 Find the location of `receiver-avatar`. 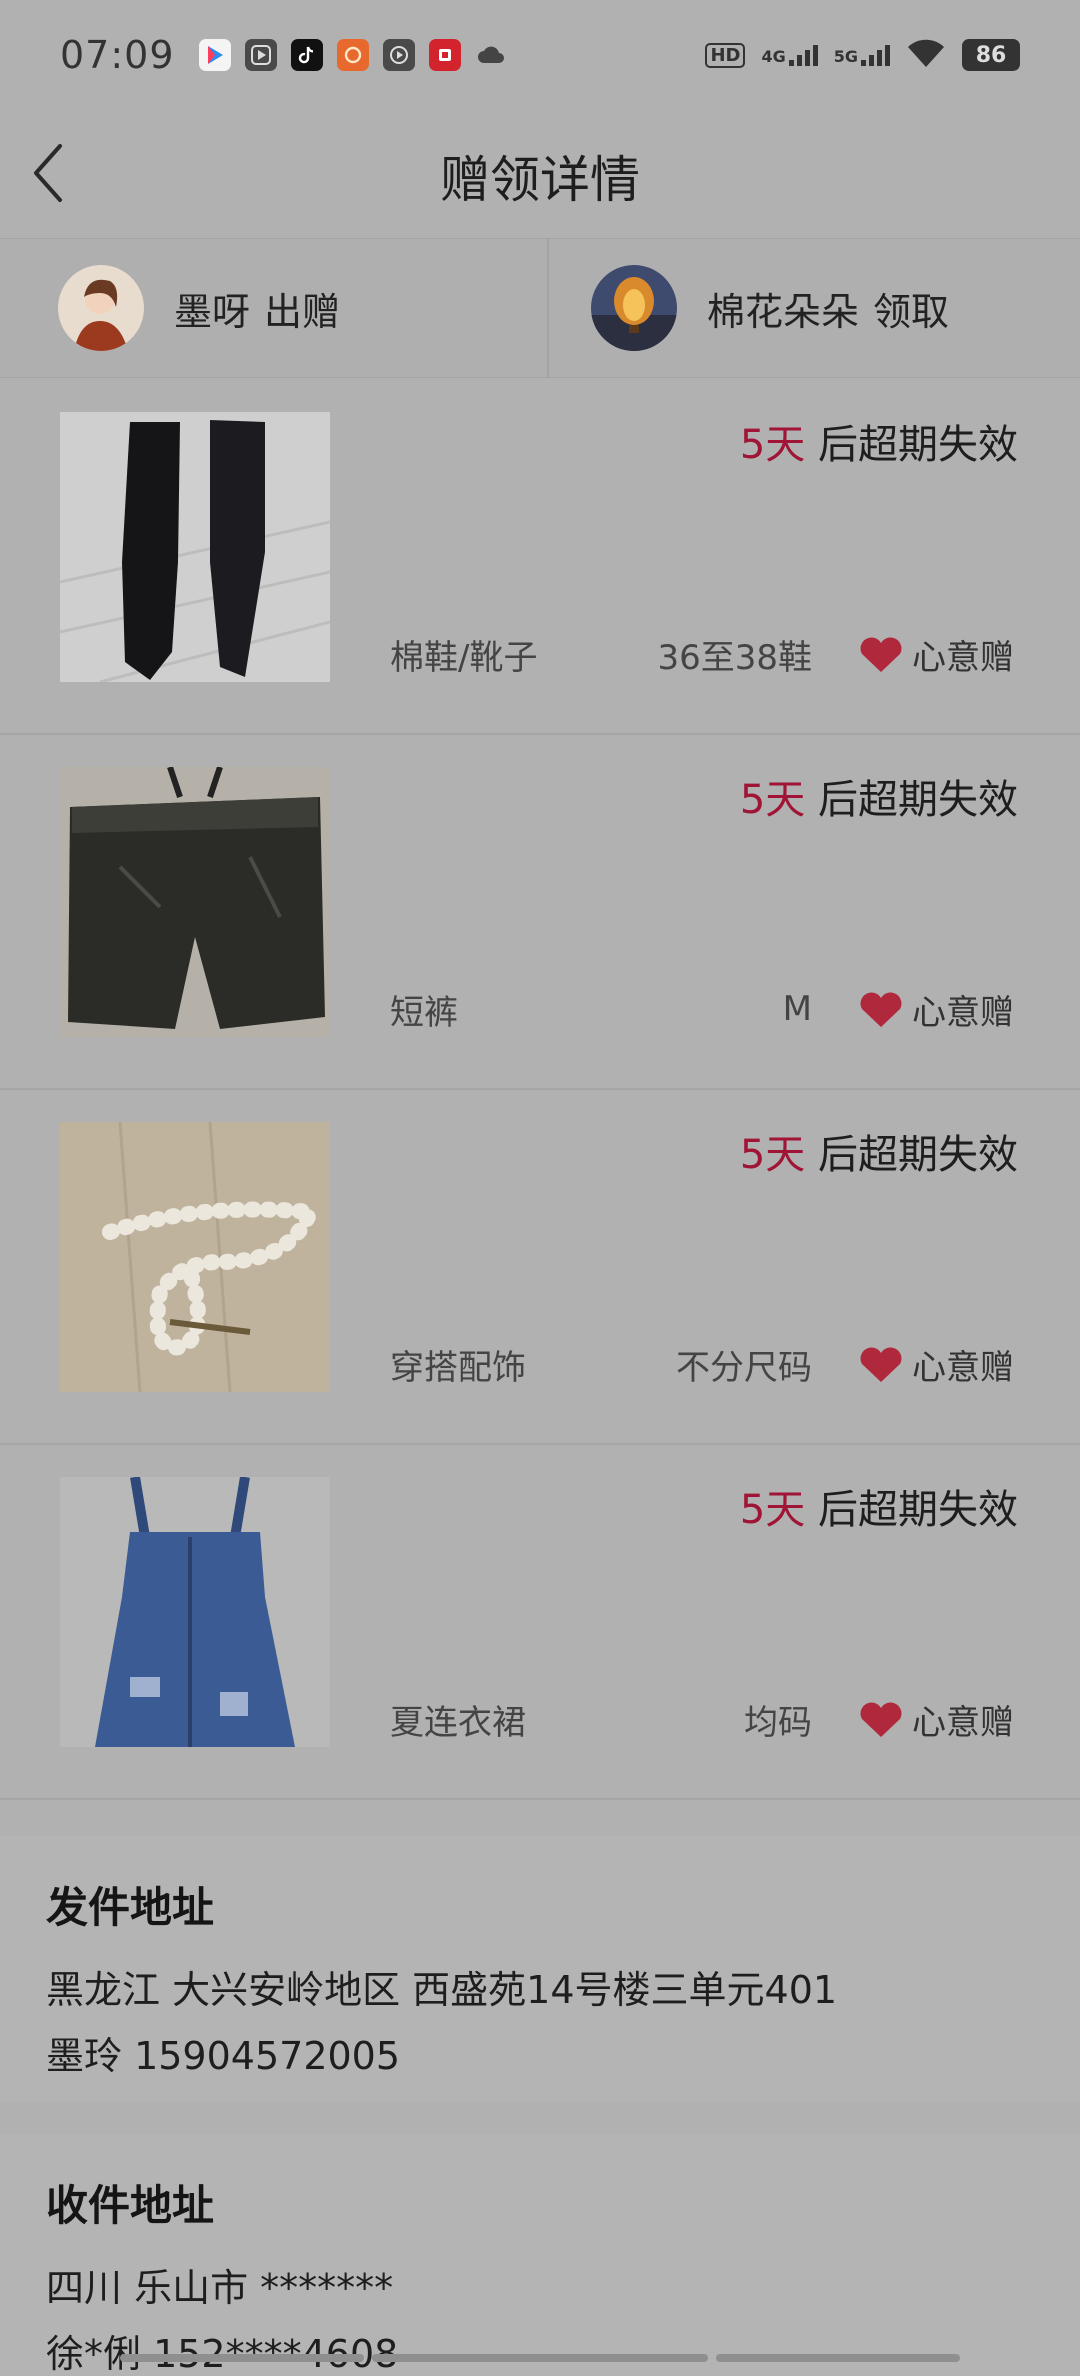

receiver-avatar is located at coordinates (634, 308).